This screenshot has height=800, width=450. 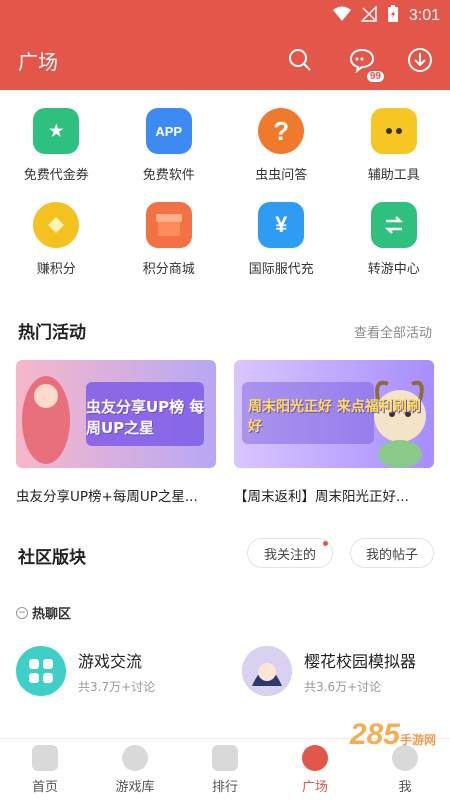 What do you see at coordinates (281, 225) in the screenshot?
I see `wallet-icon: ¥` at bounding box center [281, 225].